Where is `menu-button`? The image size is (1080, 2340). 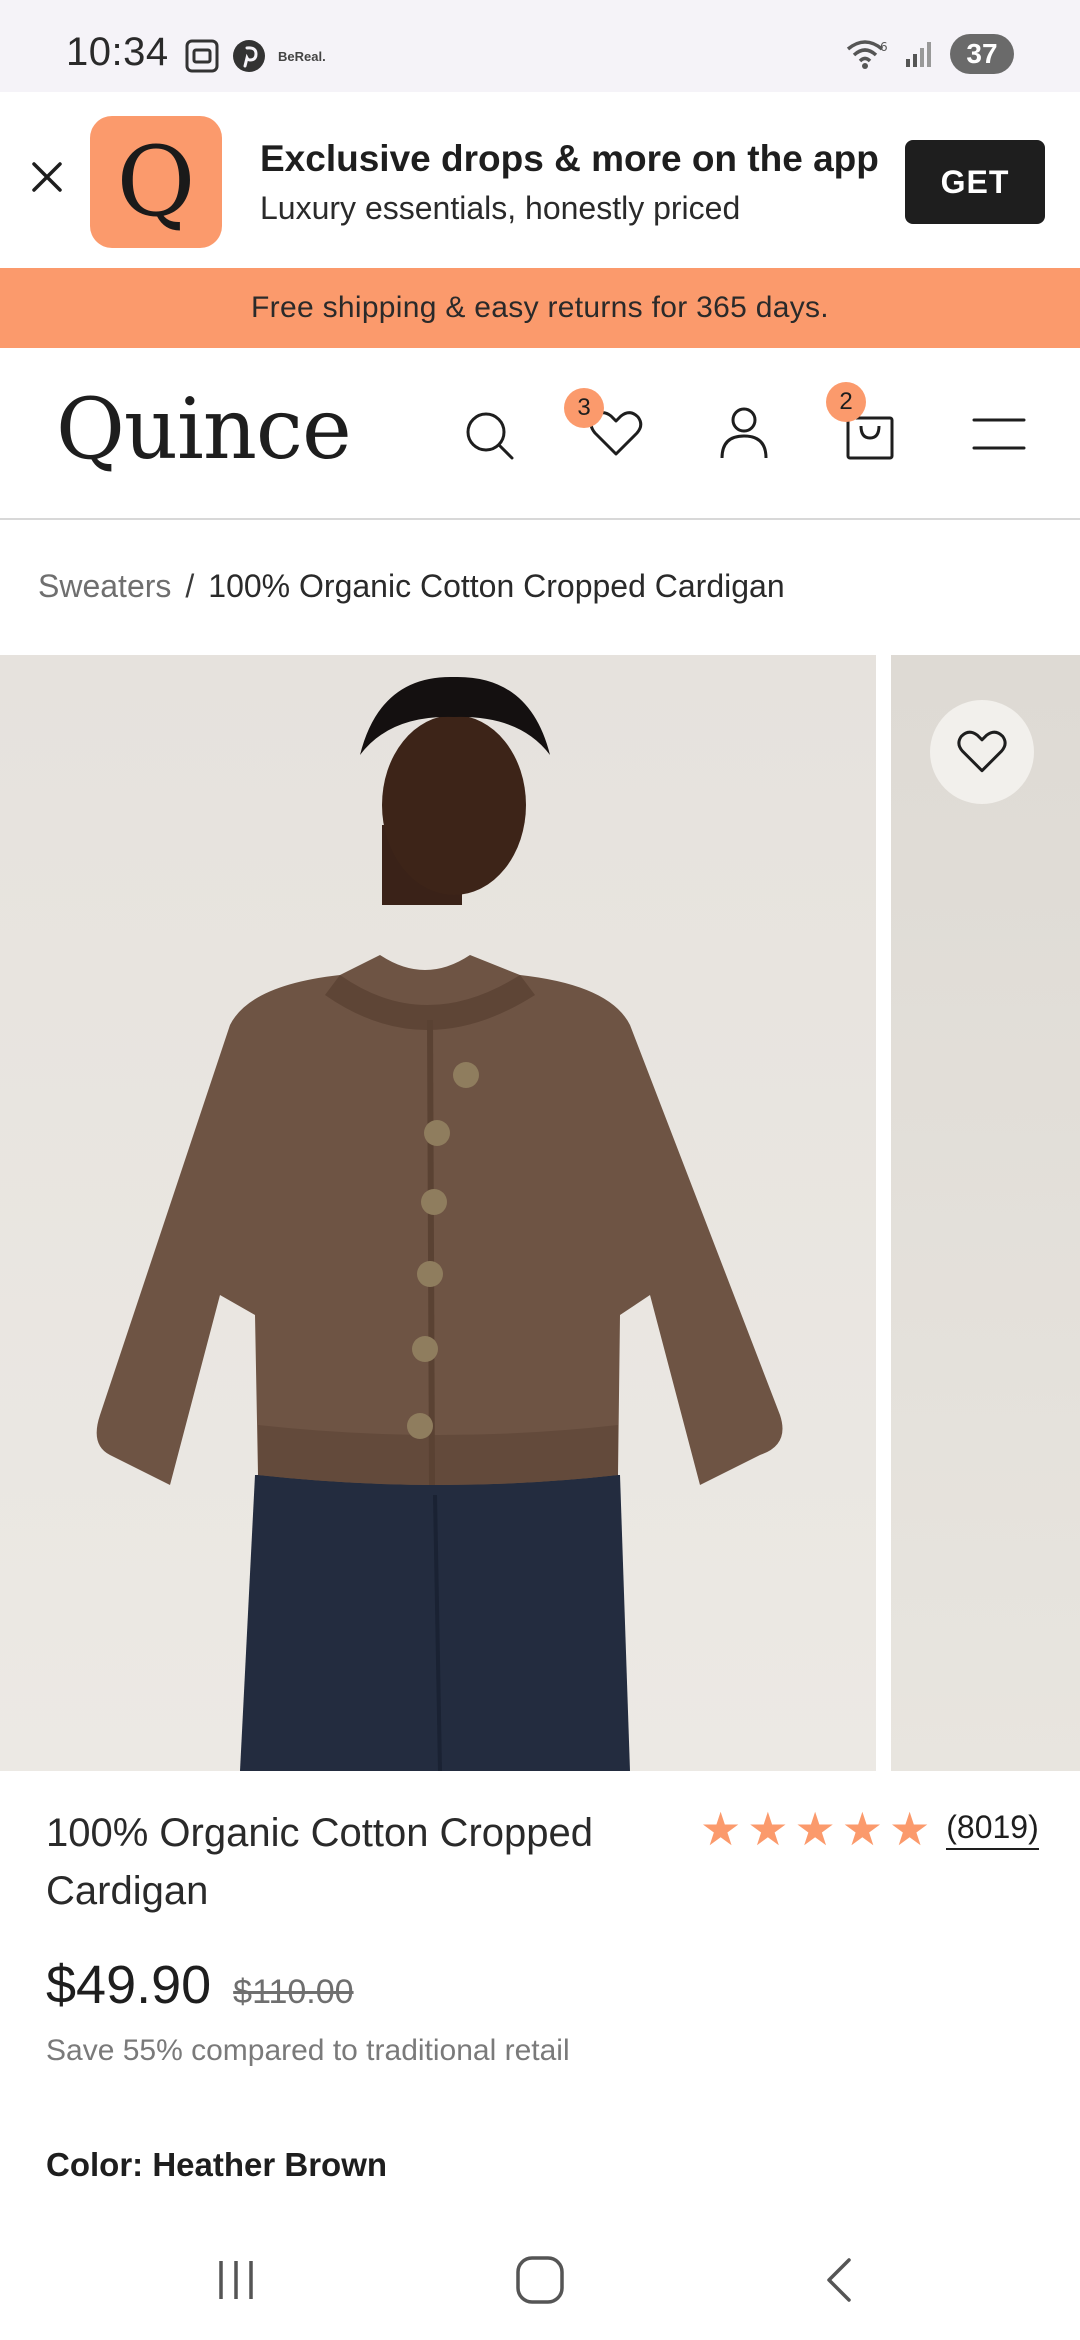 menu-button is located at coordinates (998, 434).